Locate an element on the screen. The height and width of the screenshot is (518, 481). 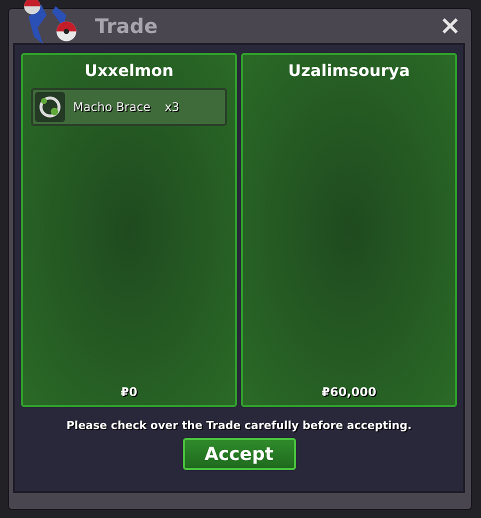
item-slot: Macho Brace x3 is located at coordinates (129, 107).